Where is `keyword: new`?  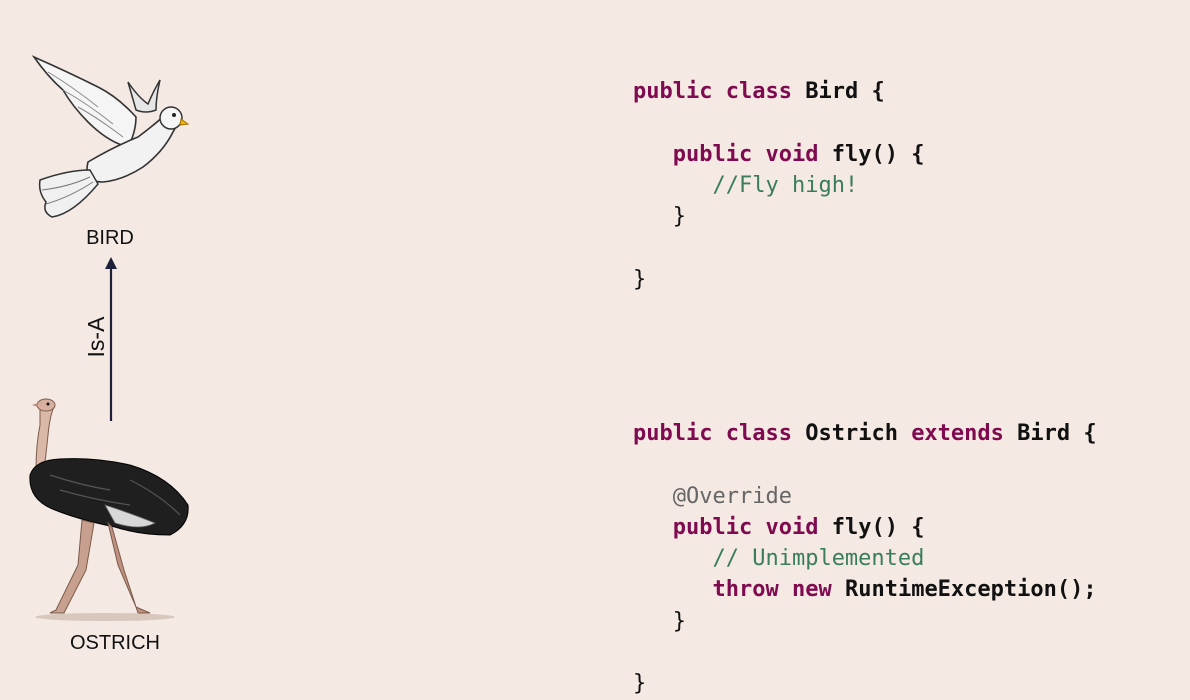 keyword: new is located at coordinates (811, 590).